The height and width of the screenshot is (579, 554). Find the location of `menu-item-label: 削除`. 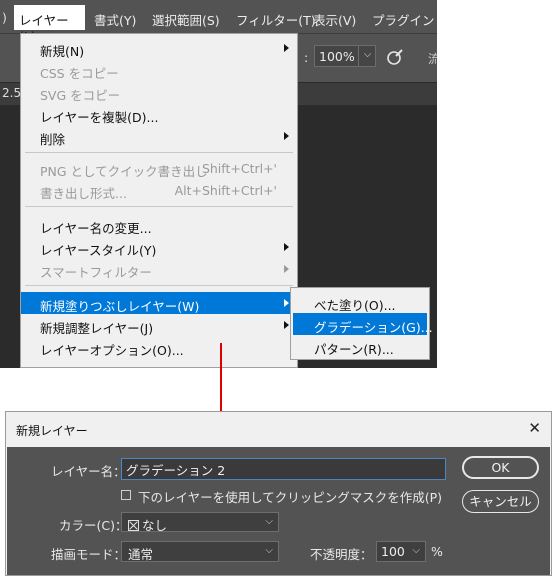

menu-item-label: 削除 is located at coordinates (53, 139).